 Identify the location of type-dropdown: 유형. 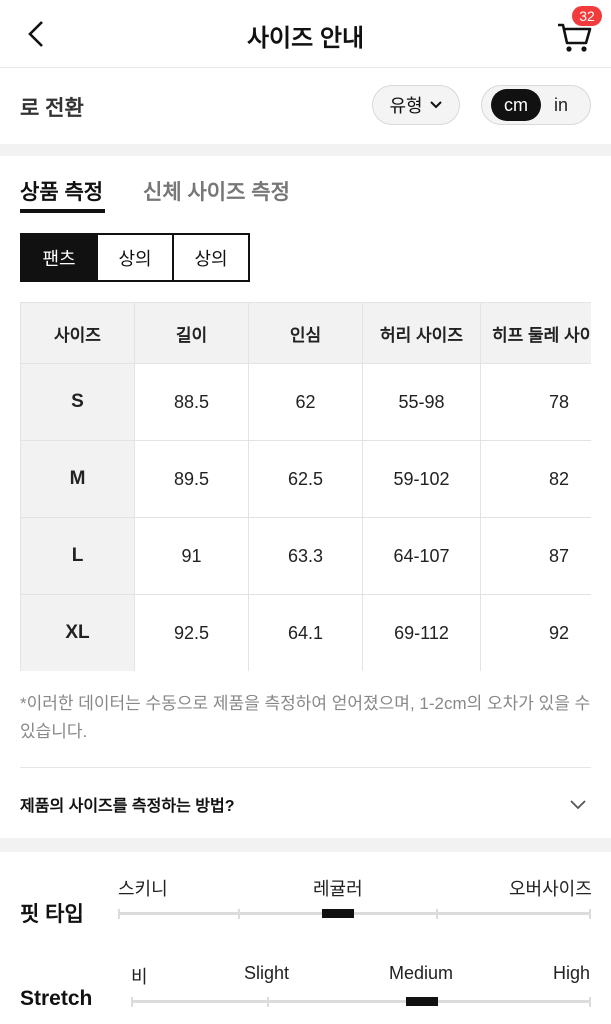
(416, 105).